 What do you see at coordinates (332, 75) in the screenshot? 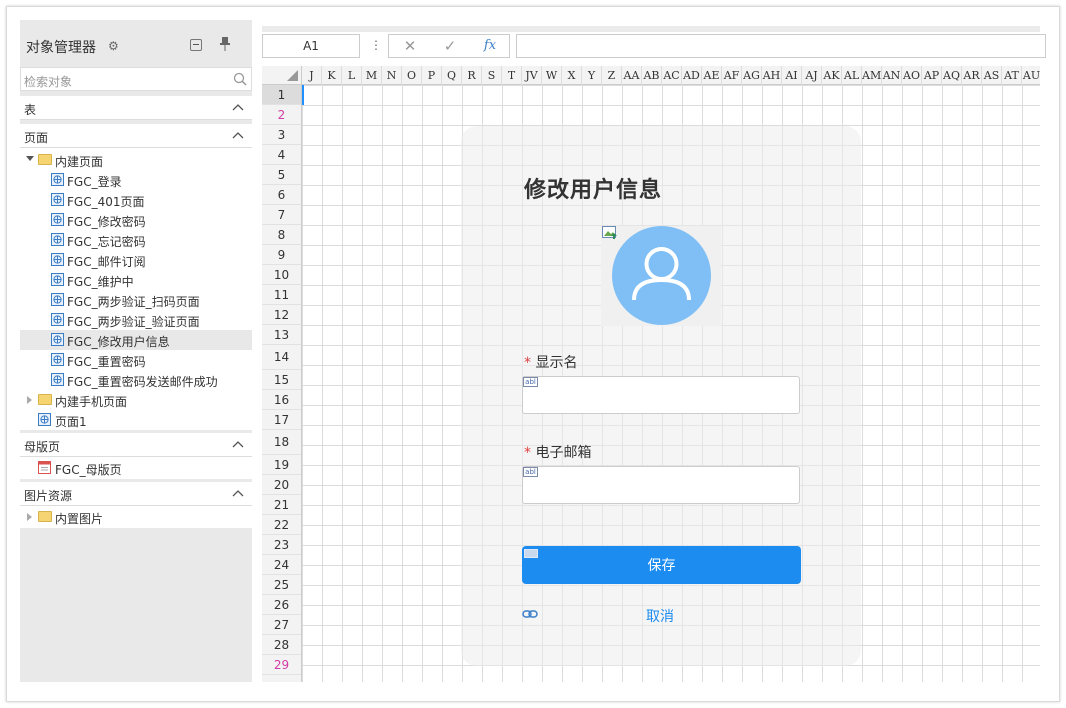
I see `column-header-cell: K` at bounding box center [332, 75].